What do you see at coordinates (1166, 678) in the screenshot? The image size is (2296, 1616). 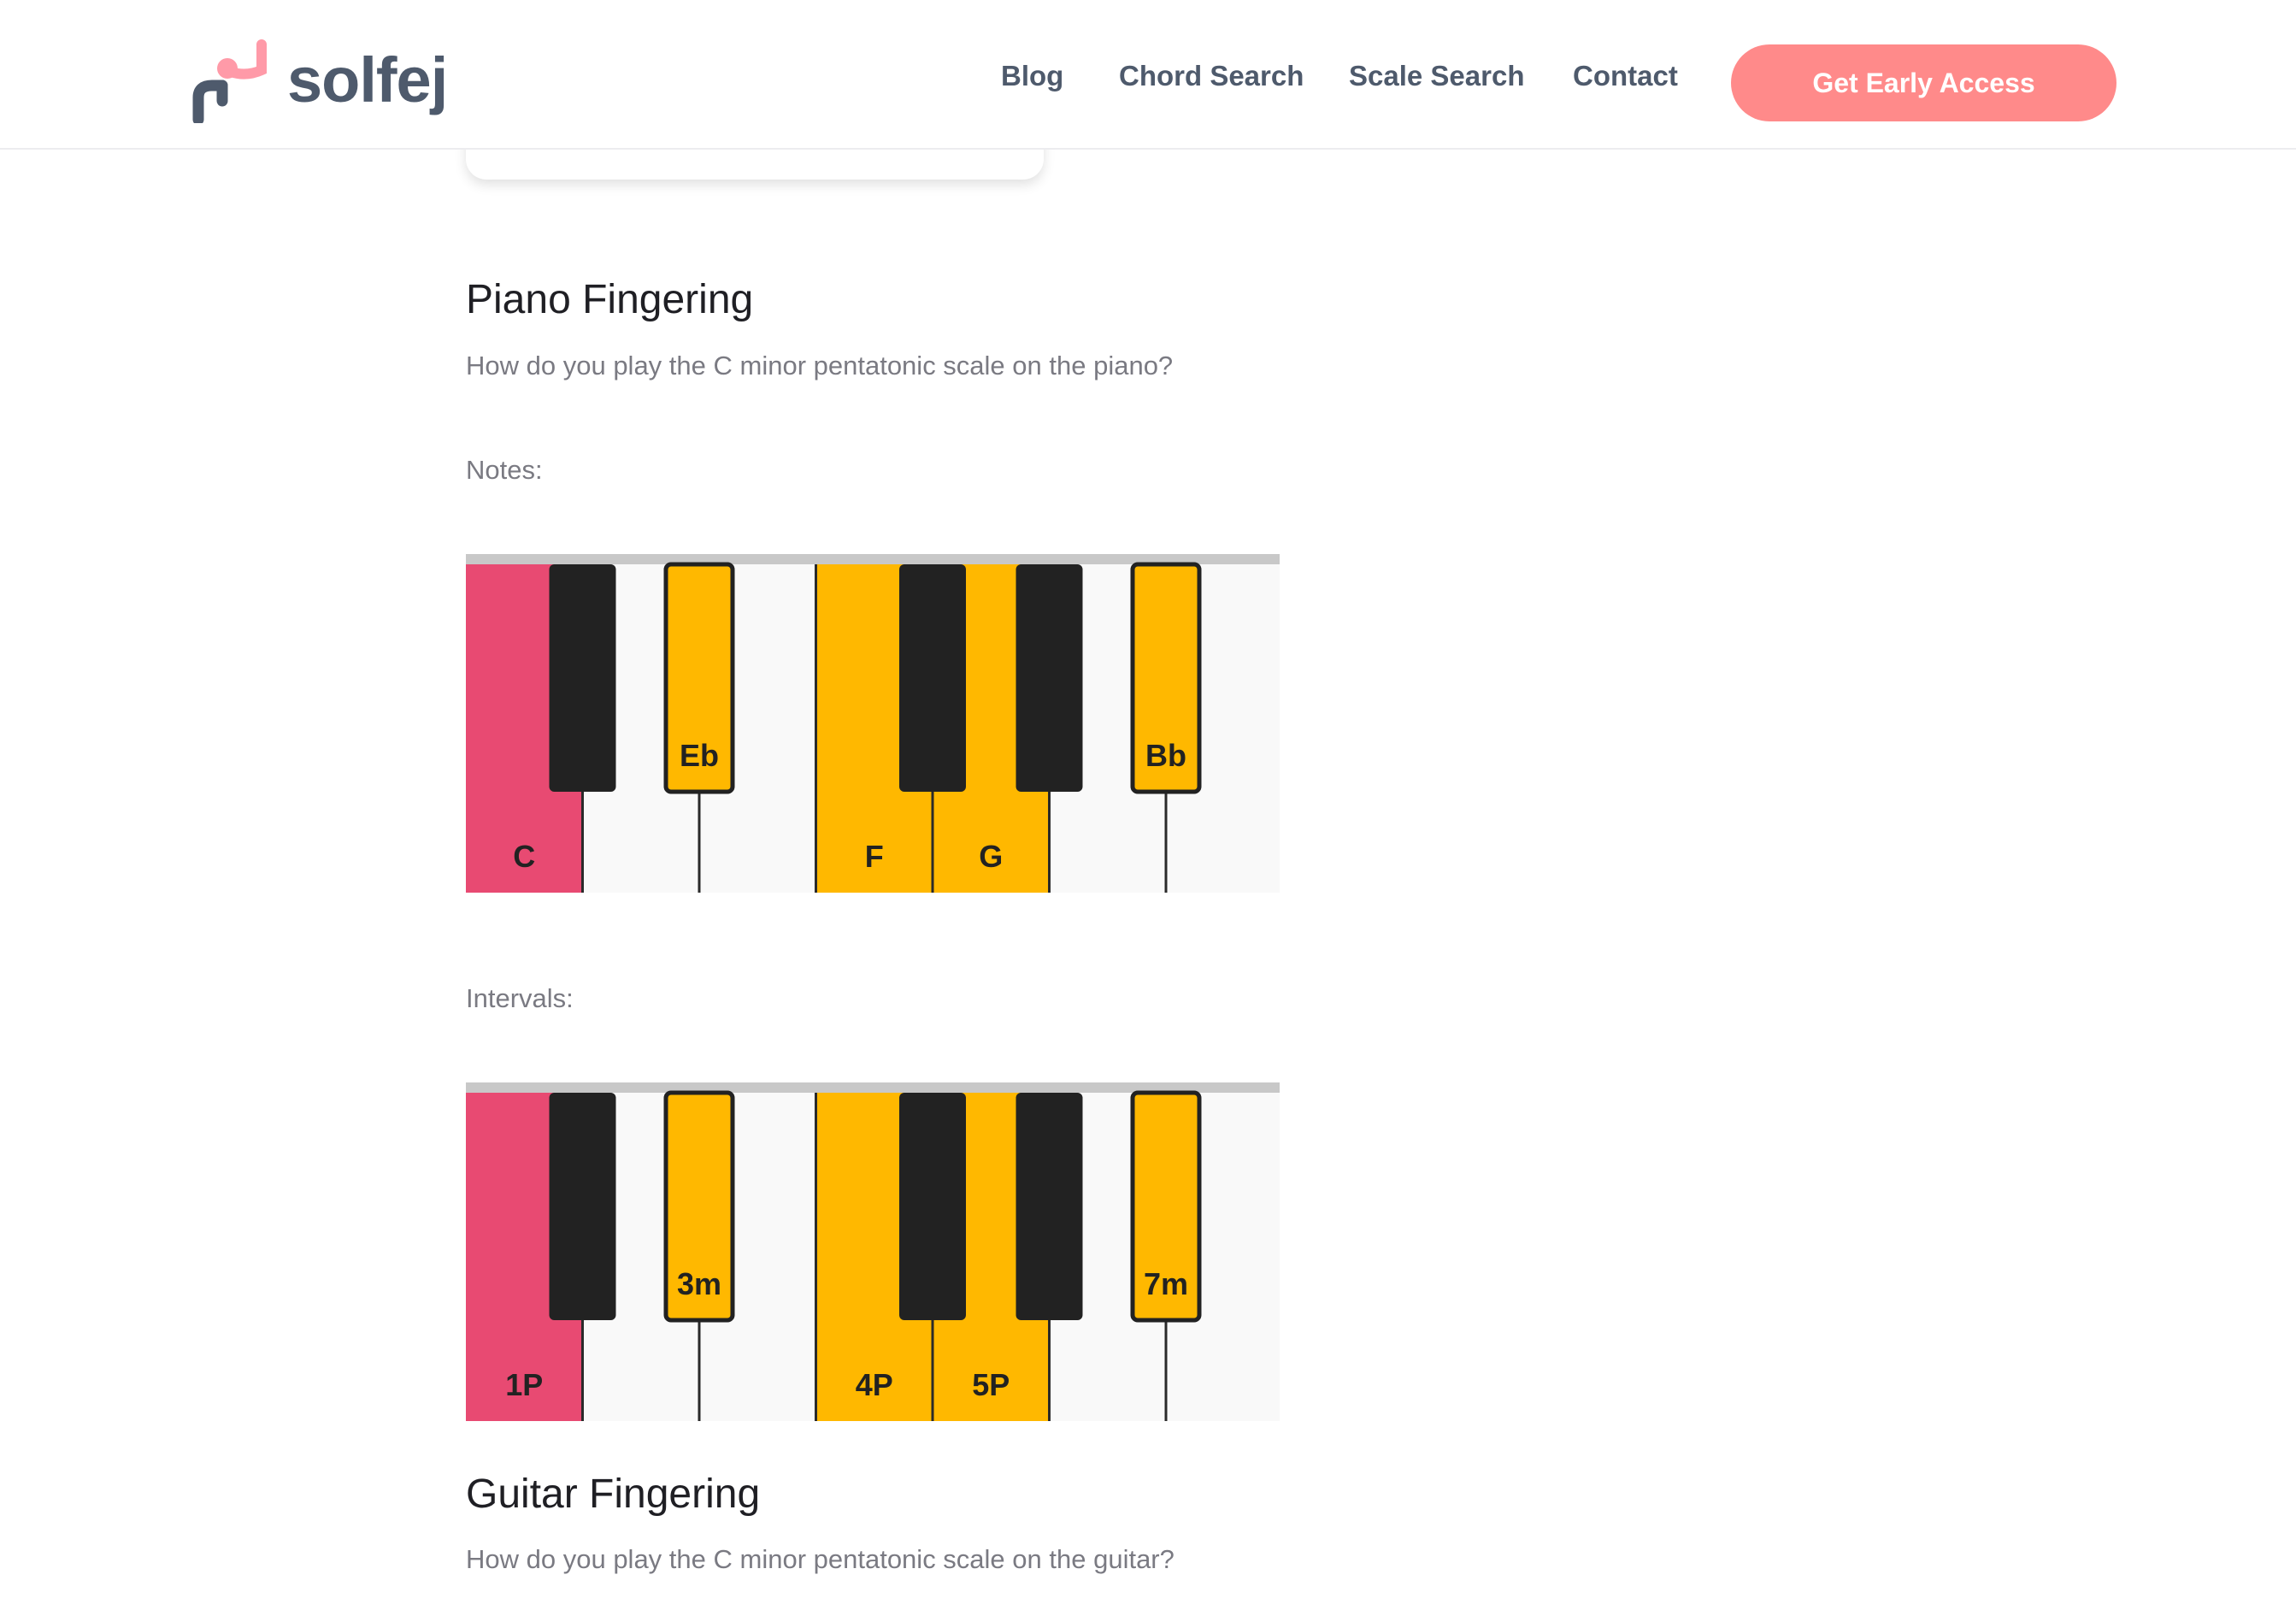 I see `black-key: Bb` at bounding box center [1166, 678].